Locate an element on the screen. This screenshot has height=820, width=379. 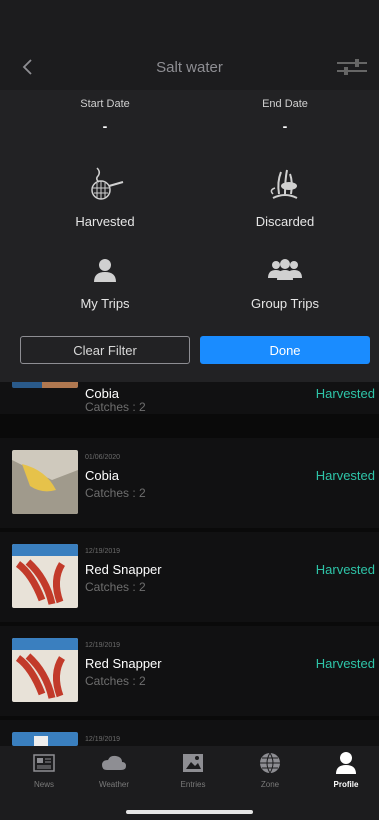
discarded-label: Discarded is located at coordinates (285, 221).